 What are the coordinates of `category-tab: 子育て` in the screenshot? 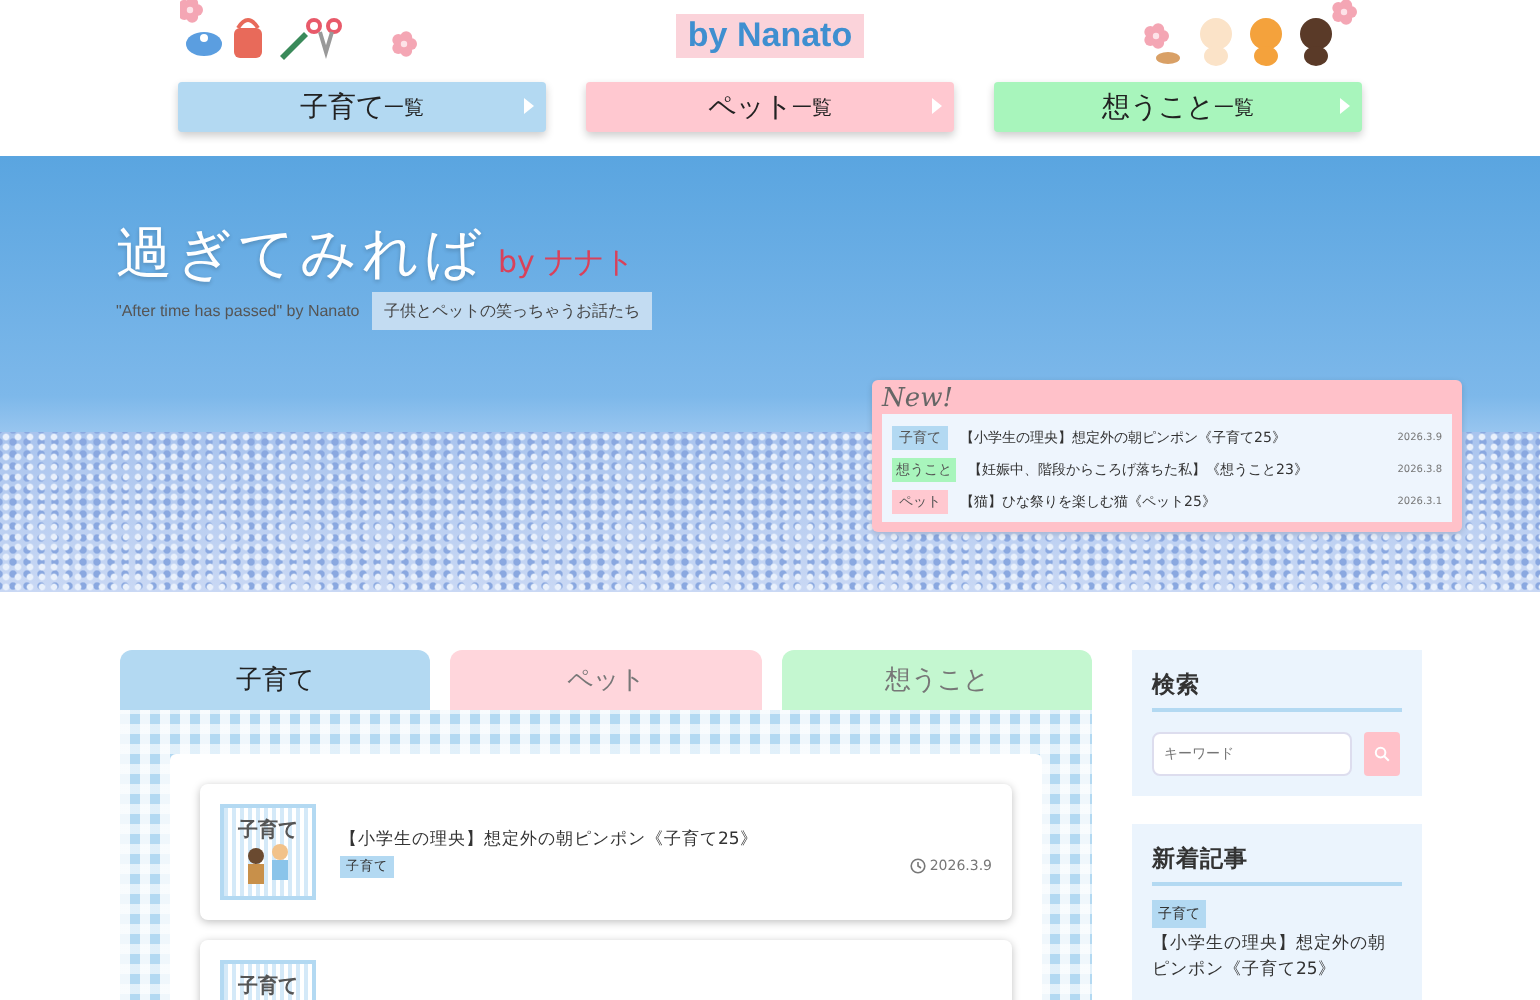 It's located at (275, 680).